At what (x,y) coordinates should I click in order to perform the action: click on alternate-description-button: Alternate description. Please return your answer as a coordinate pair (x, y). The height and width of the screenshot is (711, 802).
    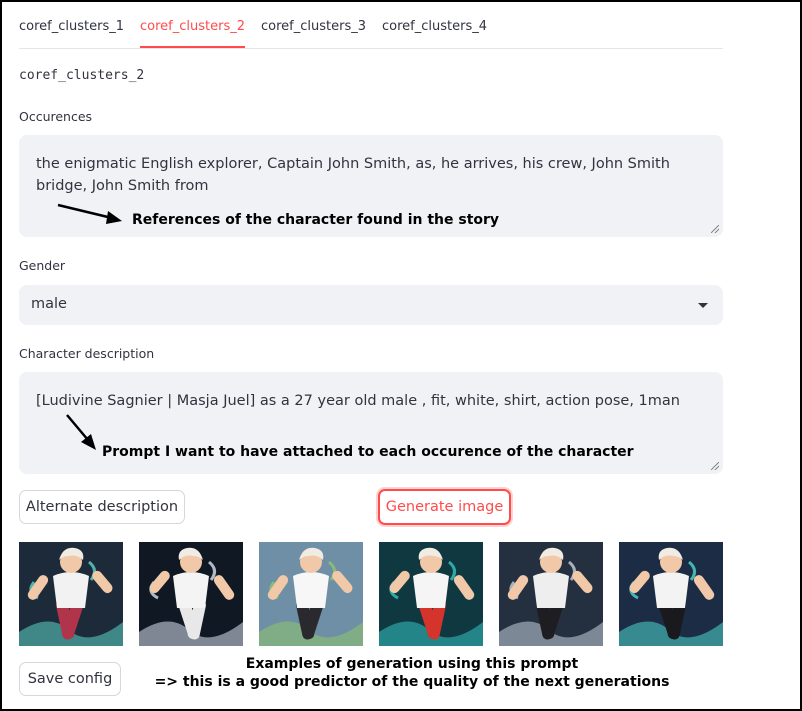
    Looking at the image, I should click on (102, 507).